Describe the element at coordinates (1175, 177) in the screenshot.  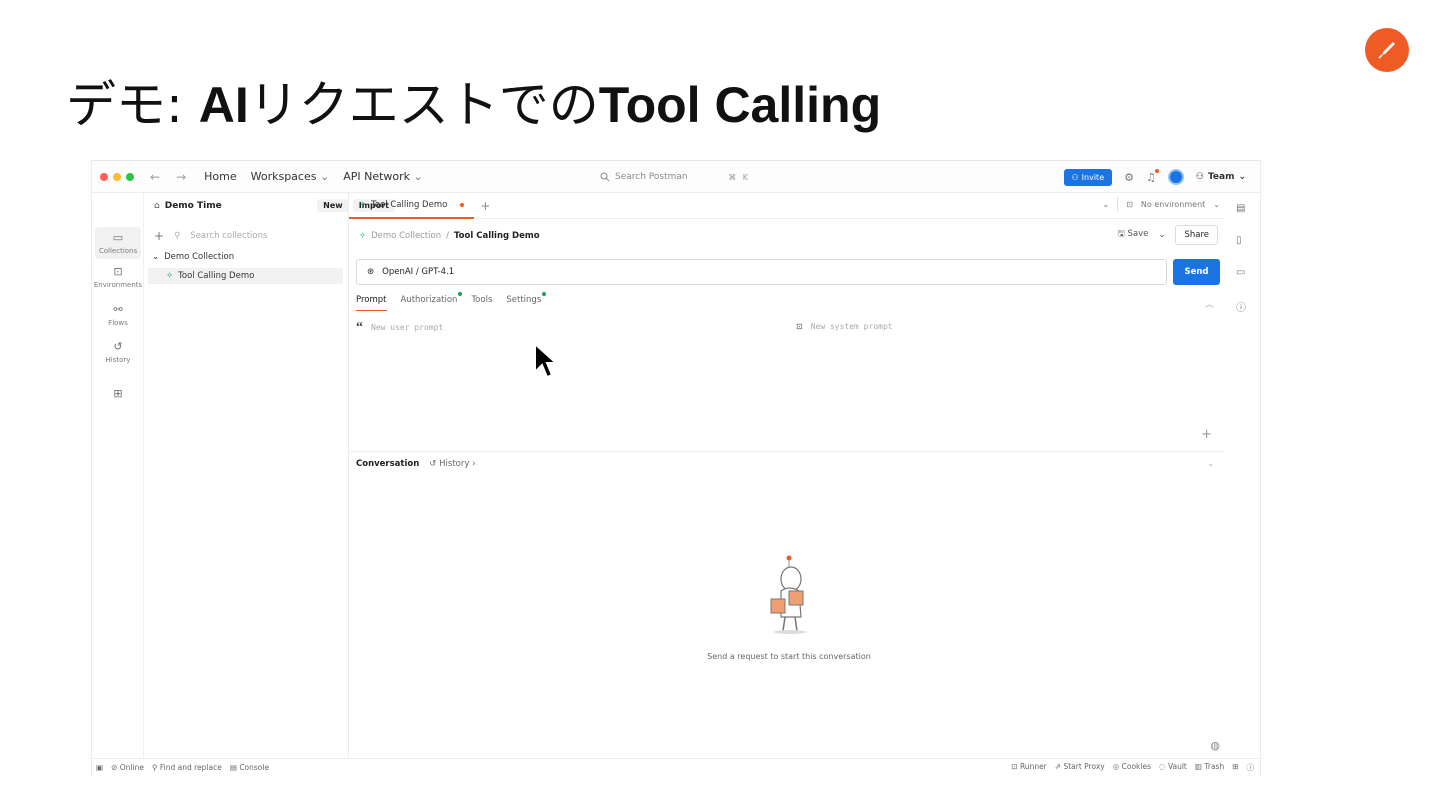
I see `user-avatar` at that location.